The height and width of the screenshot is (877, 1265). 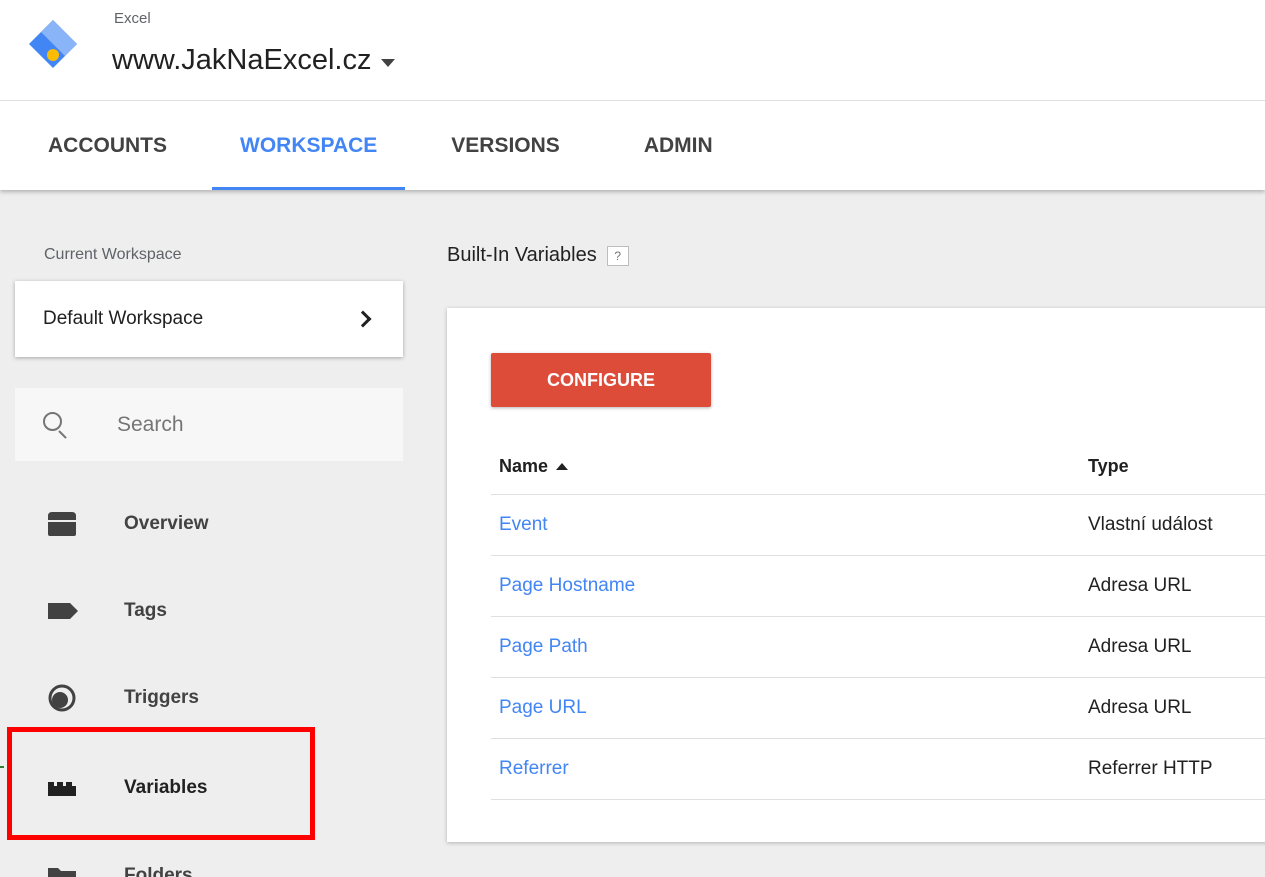 What do you see at coordinates (237, 424) in the screenshot?
I see `search-input` at bounding box center [237, 424].